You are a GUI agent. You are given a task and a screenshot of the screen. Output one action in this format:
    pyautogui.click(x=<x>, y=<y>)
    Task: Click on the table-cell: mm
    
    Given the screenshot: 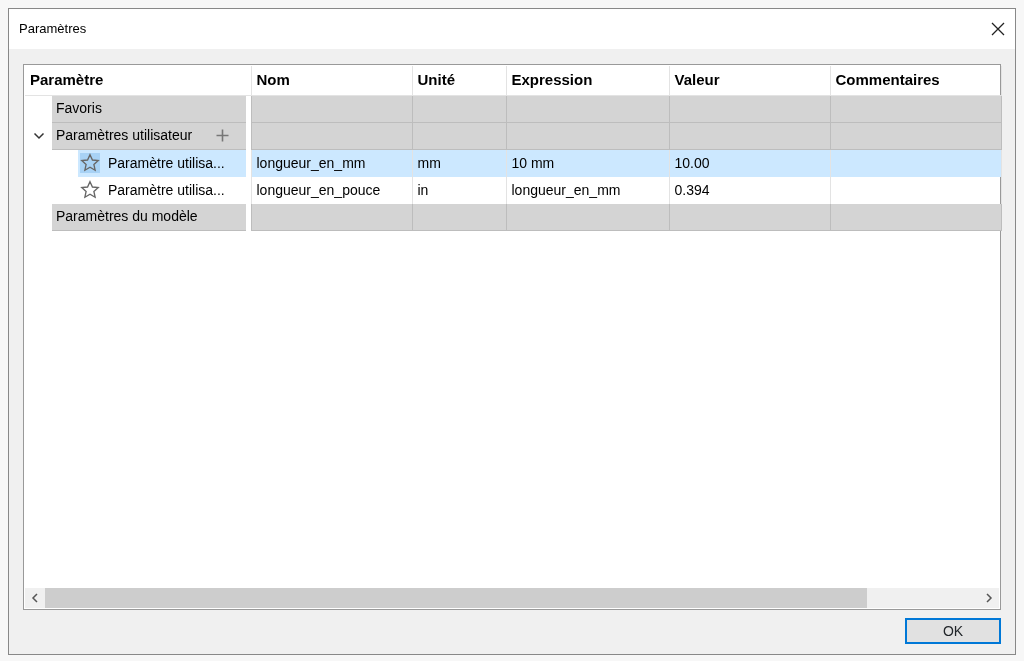 What is the action you would take?
    pyautogui.click(x=429, y=162)
    